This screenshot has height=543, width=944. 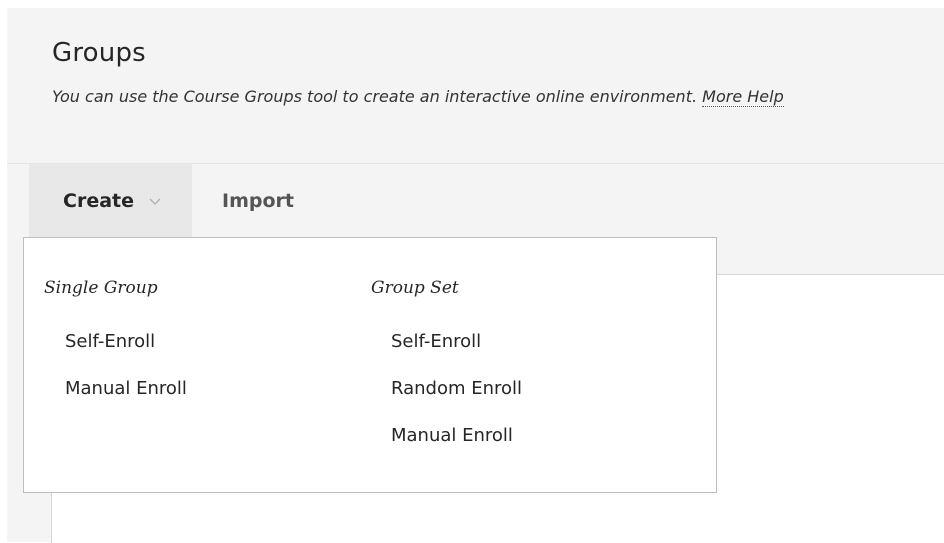 What do you see at coordinates (110, 341) in the screenshot?
I see `single-self-enroll-item: Self-Enroll` at bounding box center [110, 341].